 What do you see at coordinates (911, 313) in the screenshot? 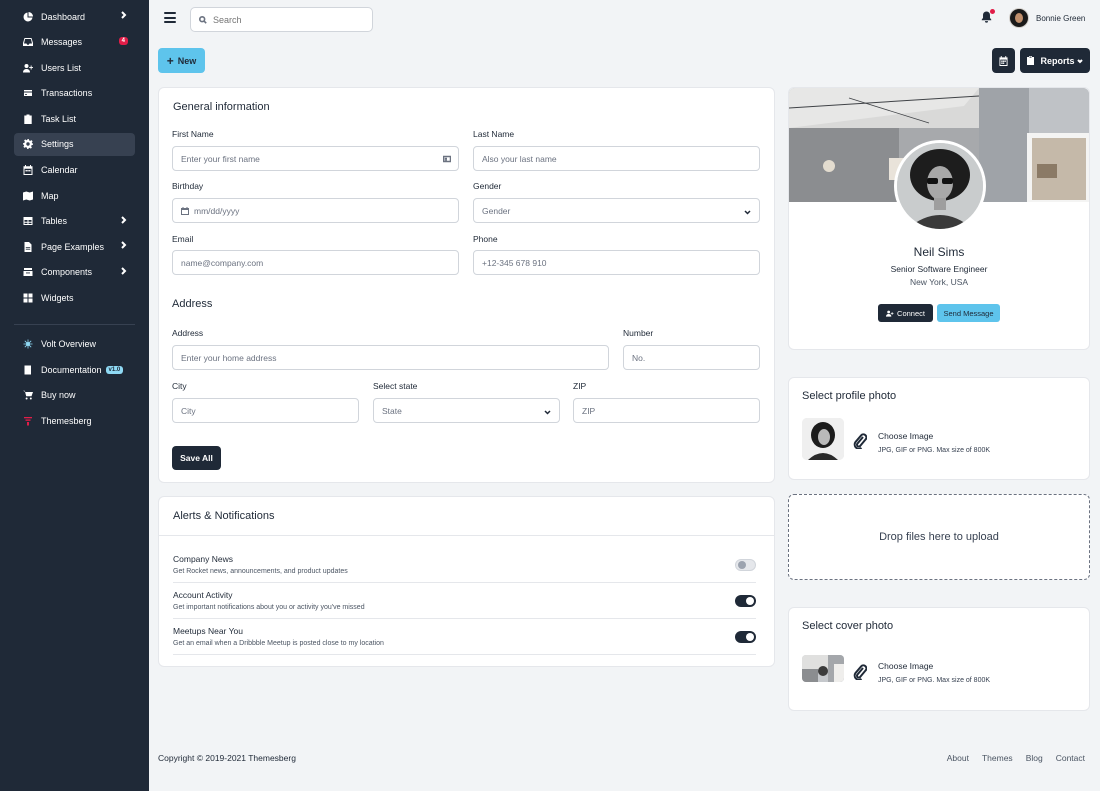
I see `connect-label: Connect` at bounding box center [911, 313].